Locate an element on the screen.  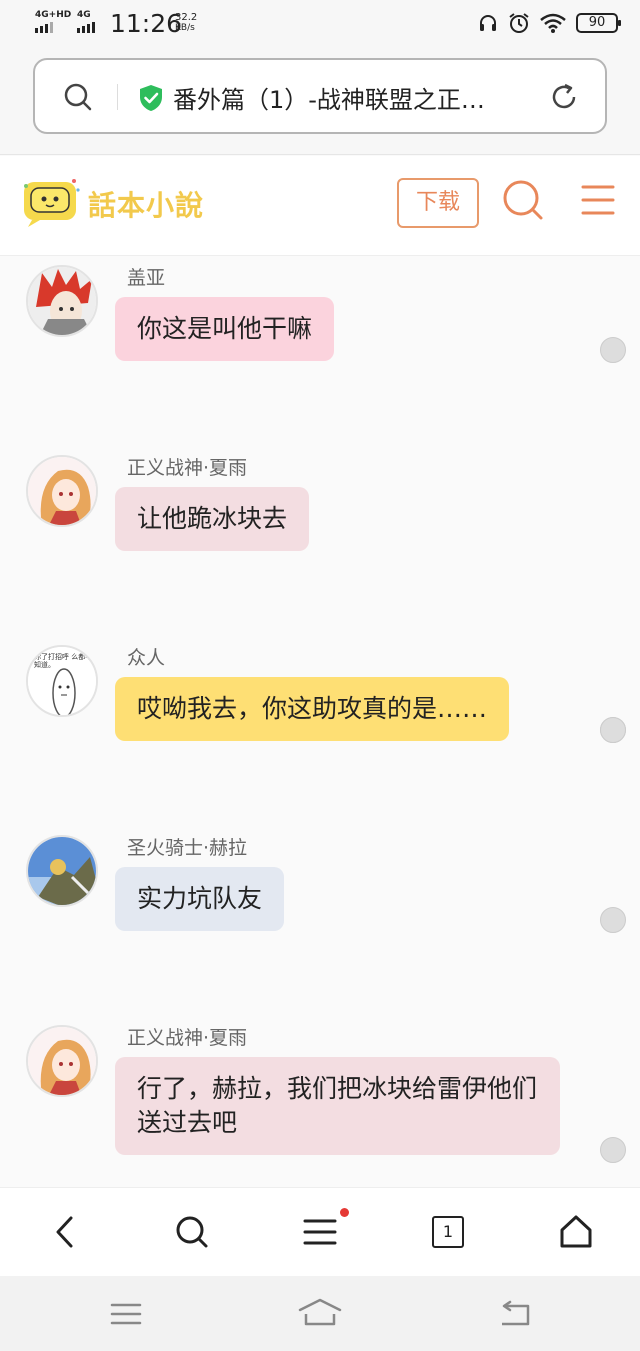
back-gesture-icon is located at coordinates (515, 1314).